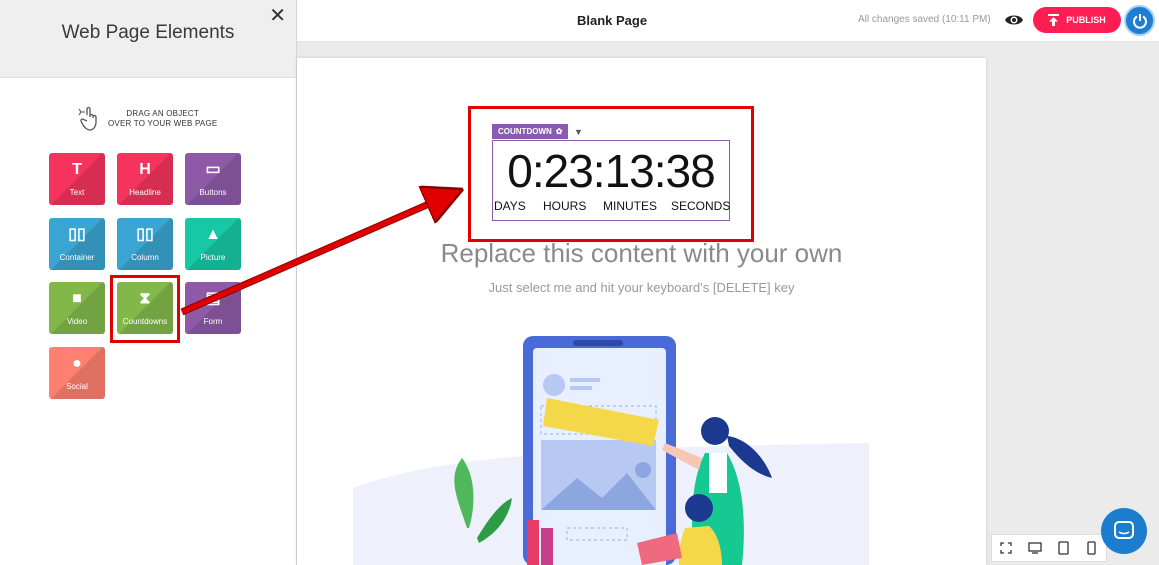 This screenshot has height=565, width=1159. What do you see at coordinates (1063, 548) in the screenshot?
I see `tablet-icon` at bounding box center [1063, 548].